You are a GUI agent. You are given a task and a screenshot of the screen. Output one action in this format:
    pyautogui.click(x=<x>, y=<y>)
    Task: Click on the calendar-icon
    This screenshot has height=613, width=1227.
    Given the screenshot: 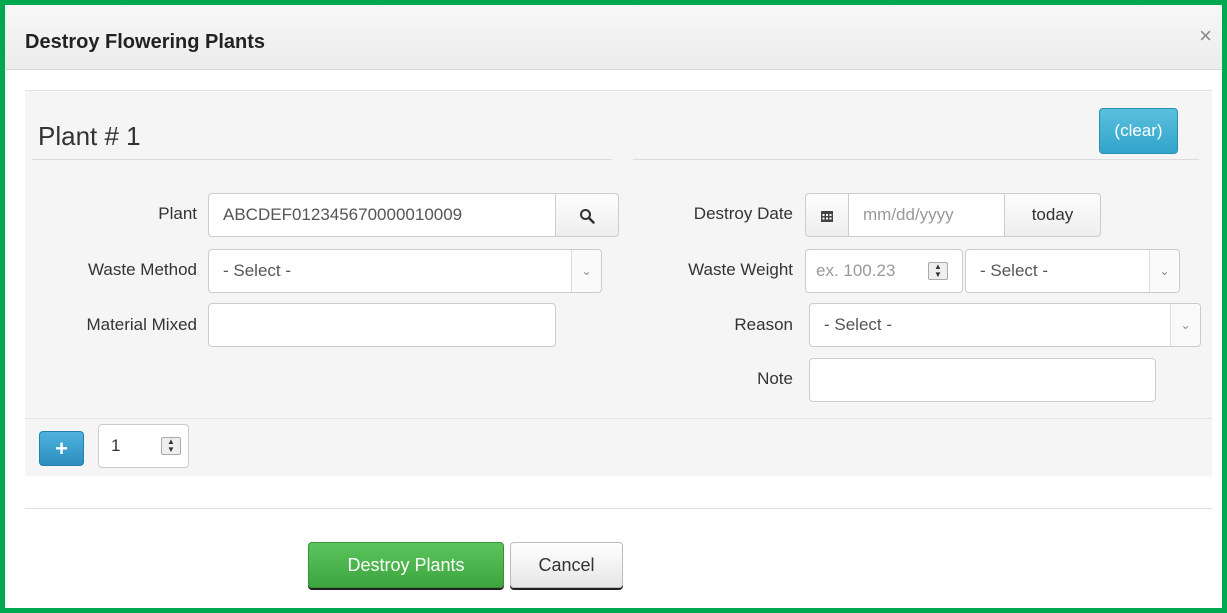 What is the action you would take?
    pyautogui.click(x=827, y=215)
    